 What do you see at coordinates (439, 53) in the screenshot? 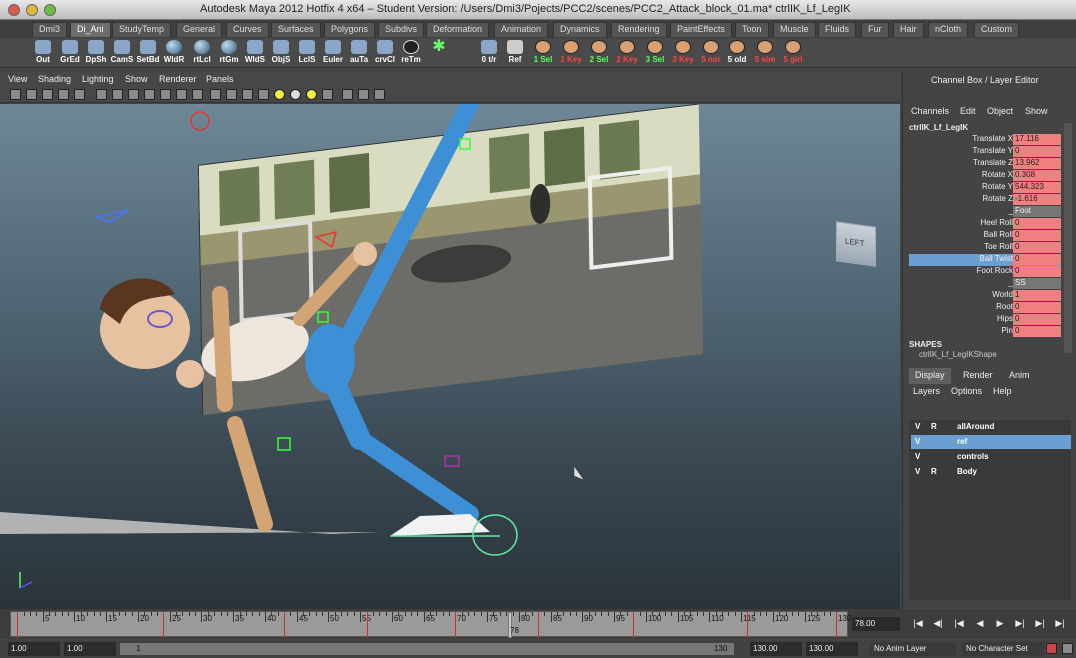
I see `shelf-button-star: ✱` at bounding box center [439, 53].